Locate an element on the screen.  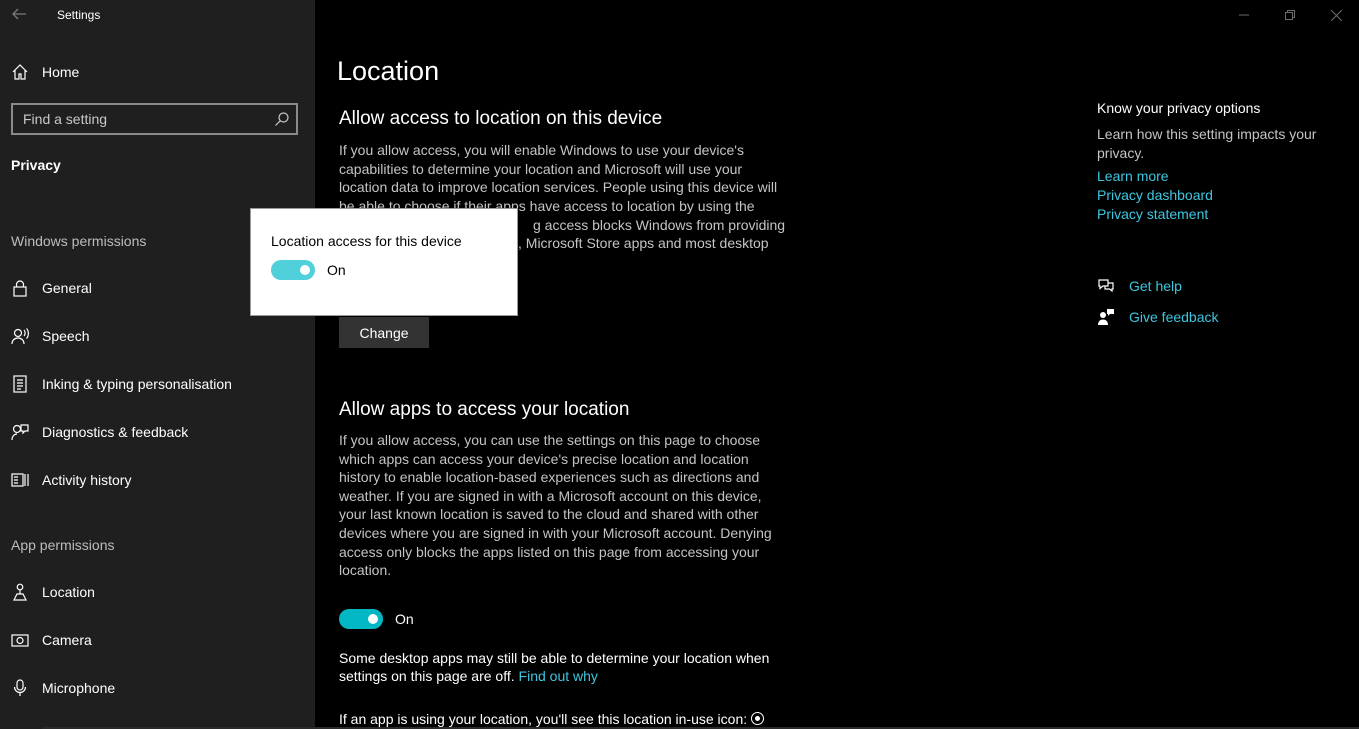
sidebar-item-camera: Camera is located at coordinates (51, 640).